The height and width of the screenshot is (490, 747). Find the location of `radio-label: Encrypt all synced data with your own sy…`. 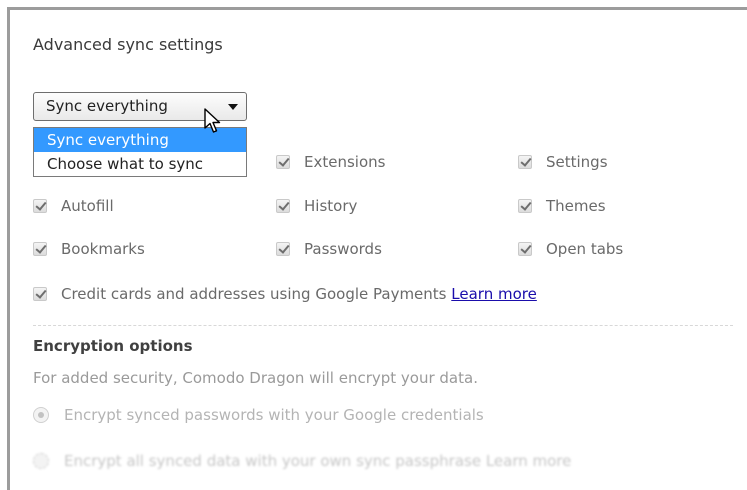

radio-label: Encrypt all synced data with your own sy… is located at coordinates (318, 461).